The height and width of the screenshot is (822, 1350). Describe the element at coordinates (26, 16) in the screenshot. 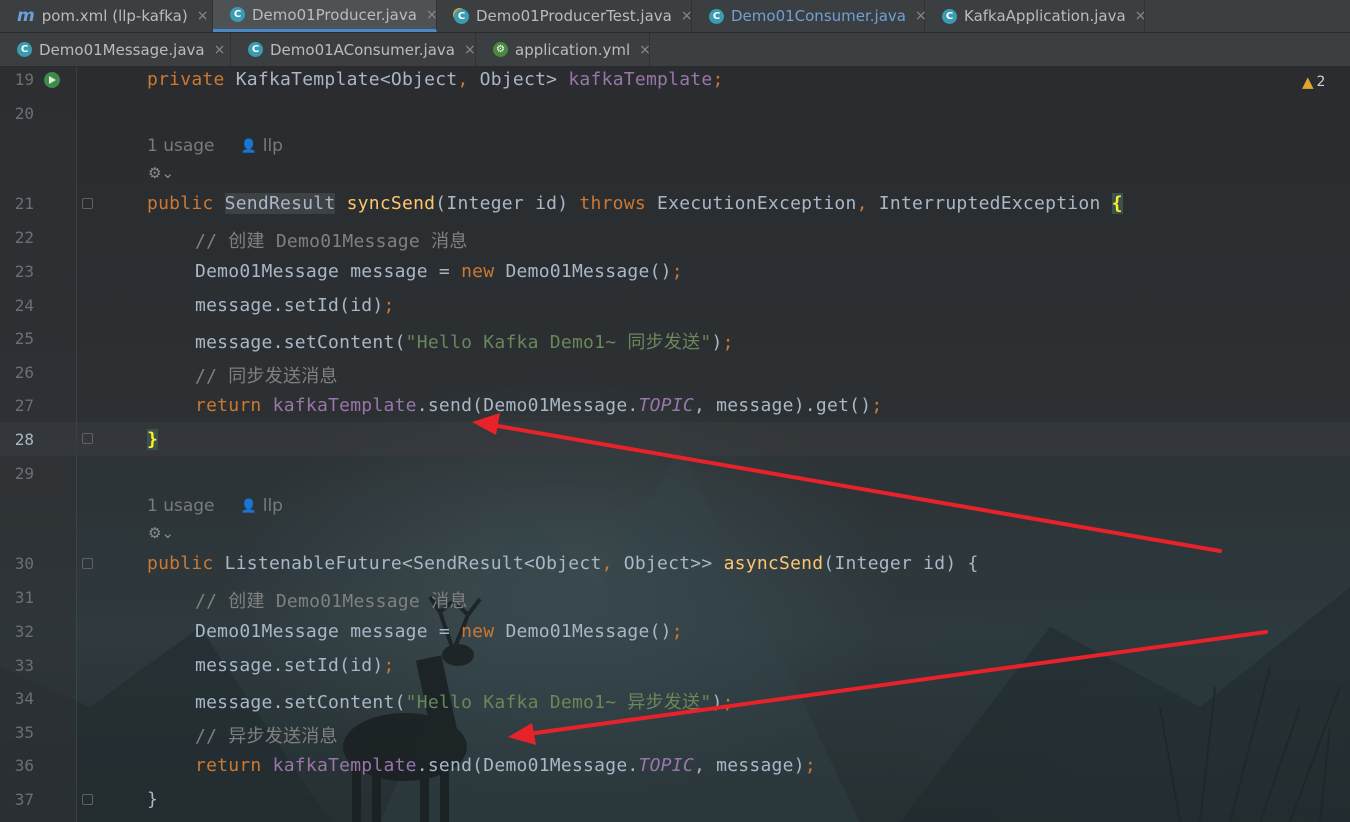

I see `maven-icon: m` at that location.